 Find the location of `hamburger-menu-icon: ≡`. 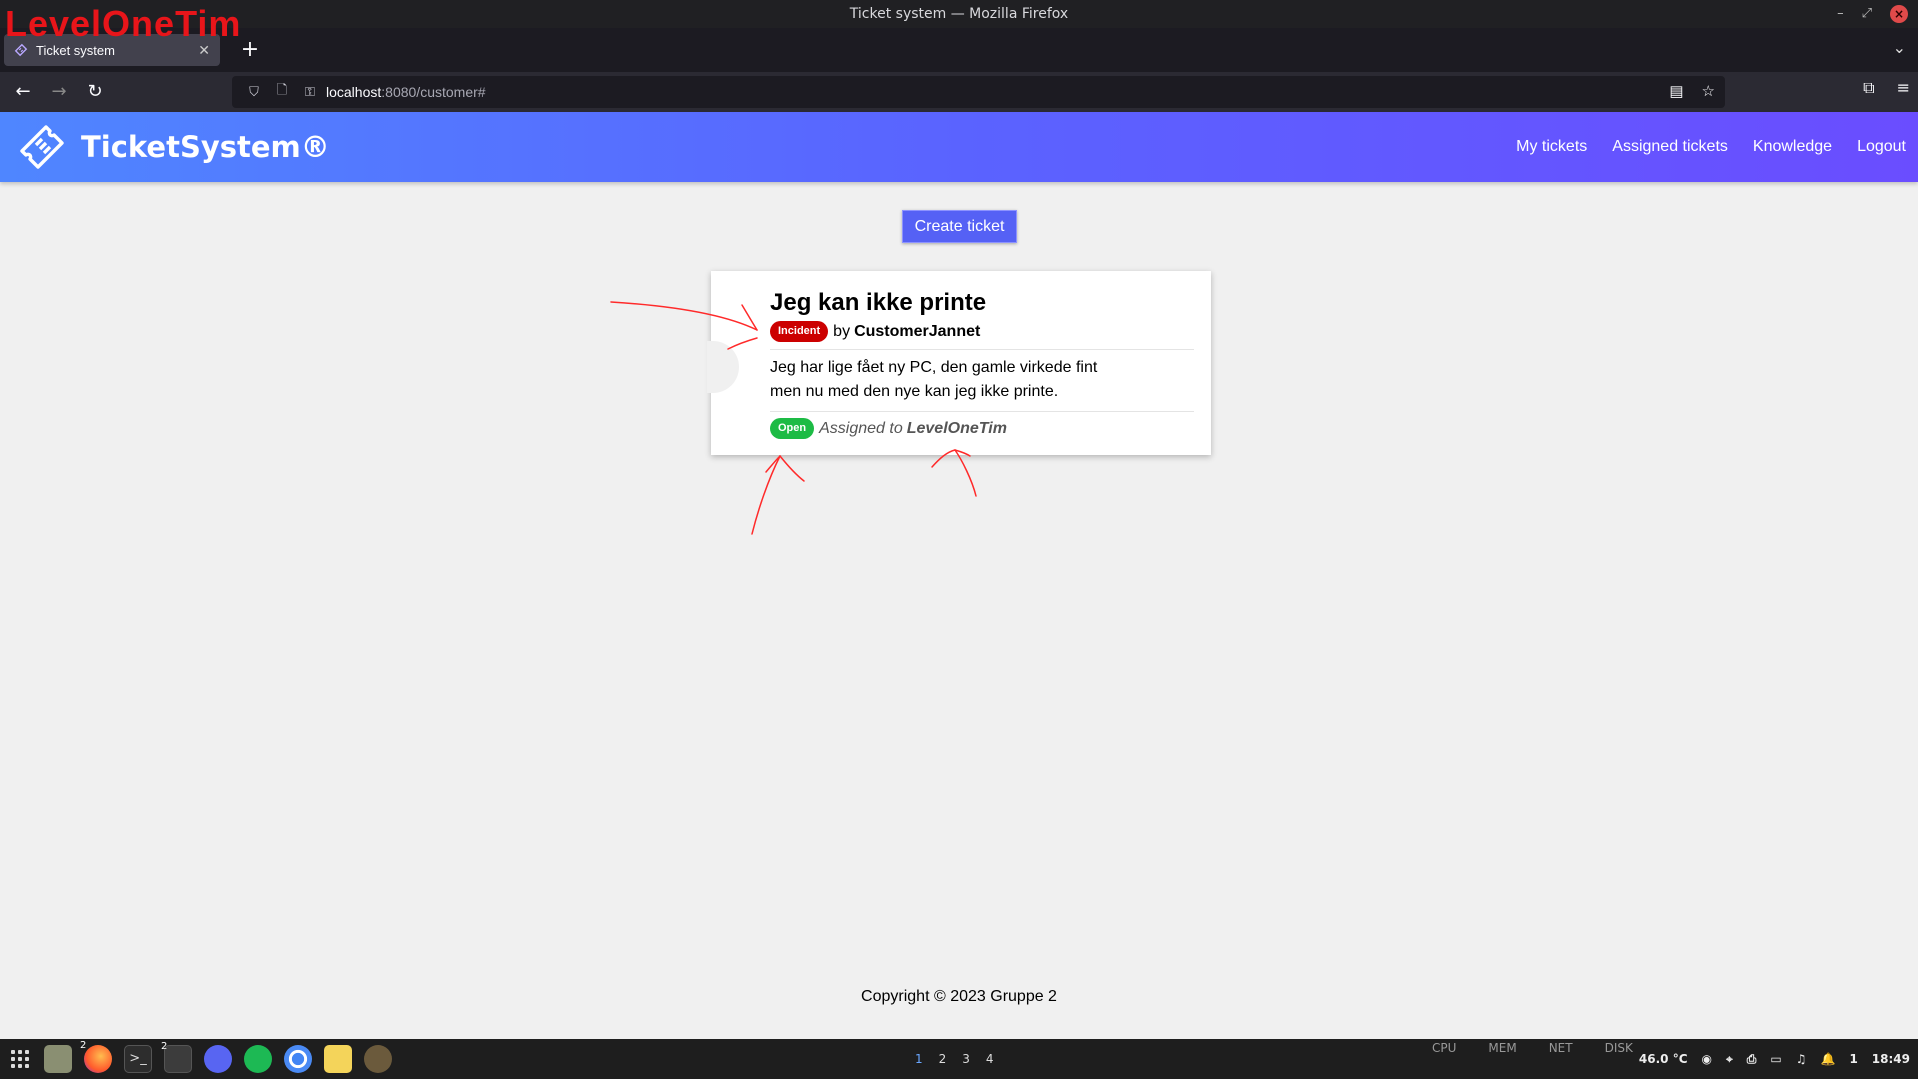

hamburger-menu-icon: ≡ is located at coordinates (1903, 88).